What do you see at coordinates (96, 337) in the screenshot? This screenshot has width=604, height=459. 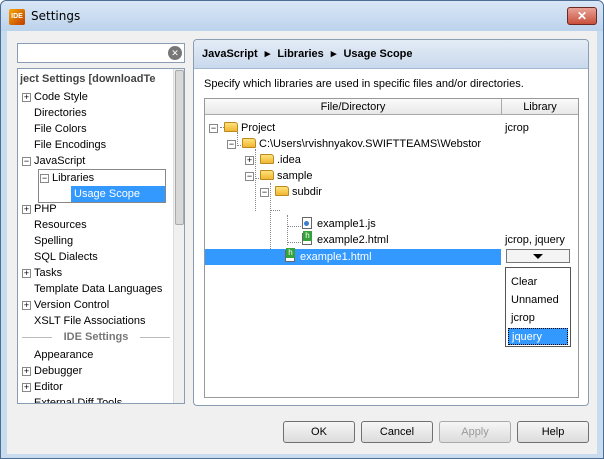 I see `ide-settings-header: IDE Settings` at bounding box center [96, 337].